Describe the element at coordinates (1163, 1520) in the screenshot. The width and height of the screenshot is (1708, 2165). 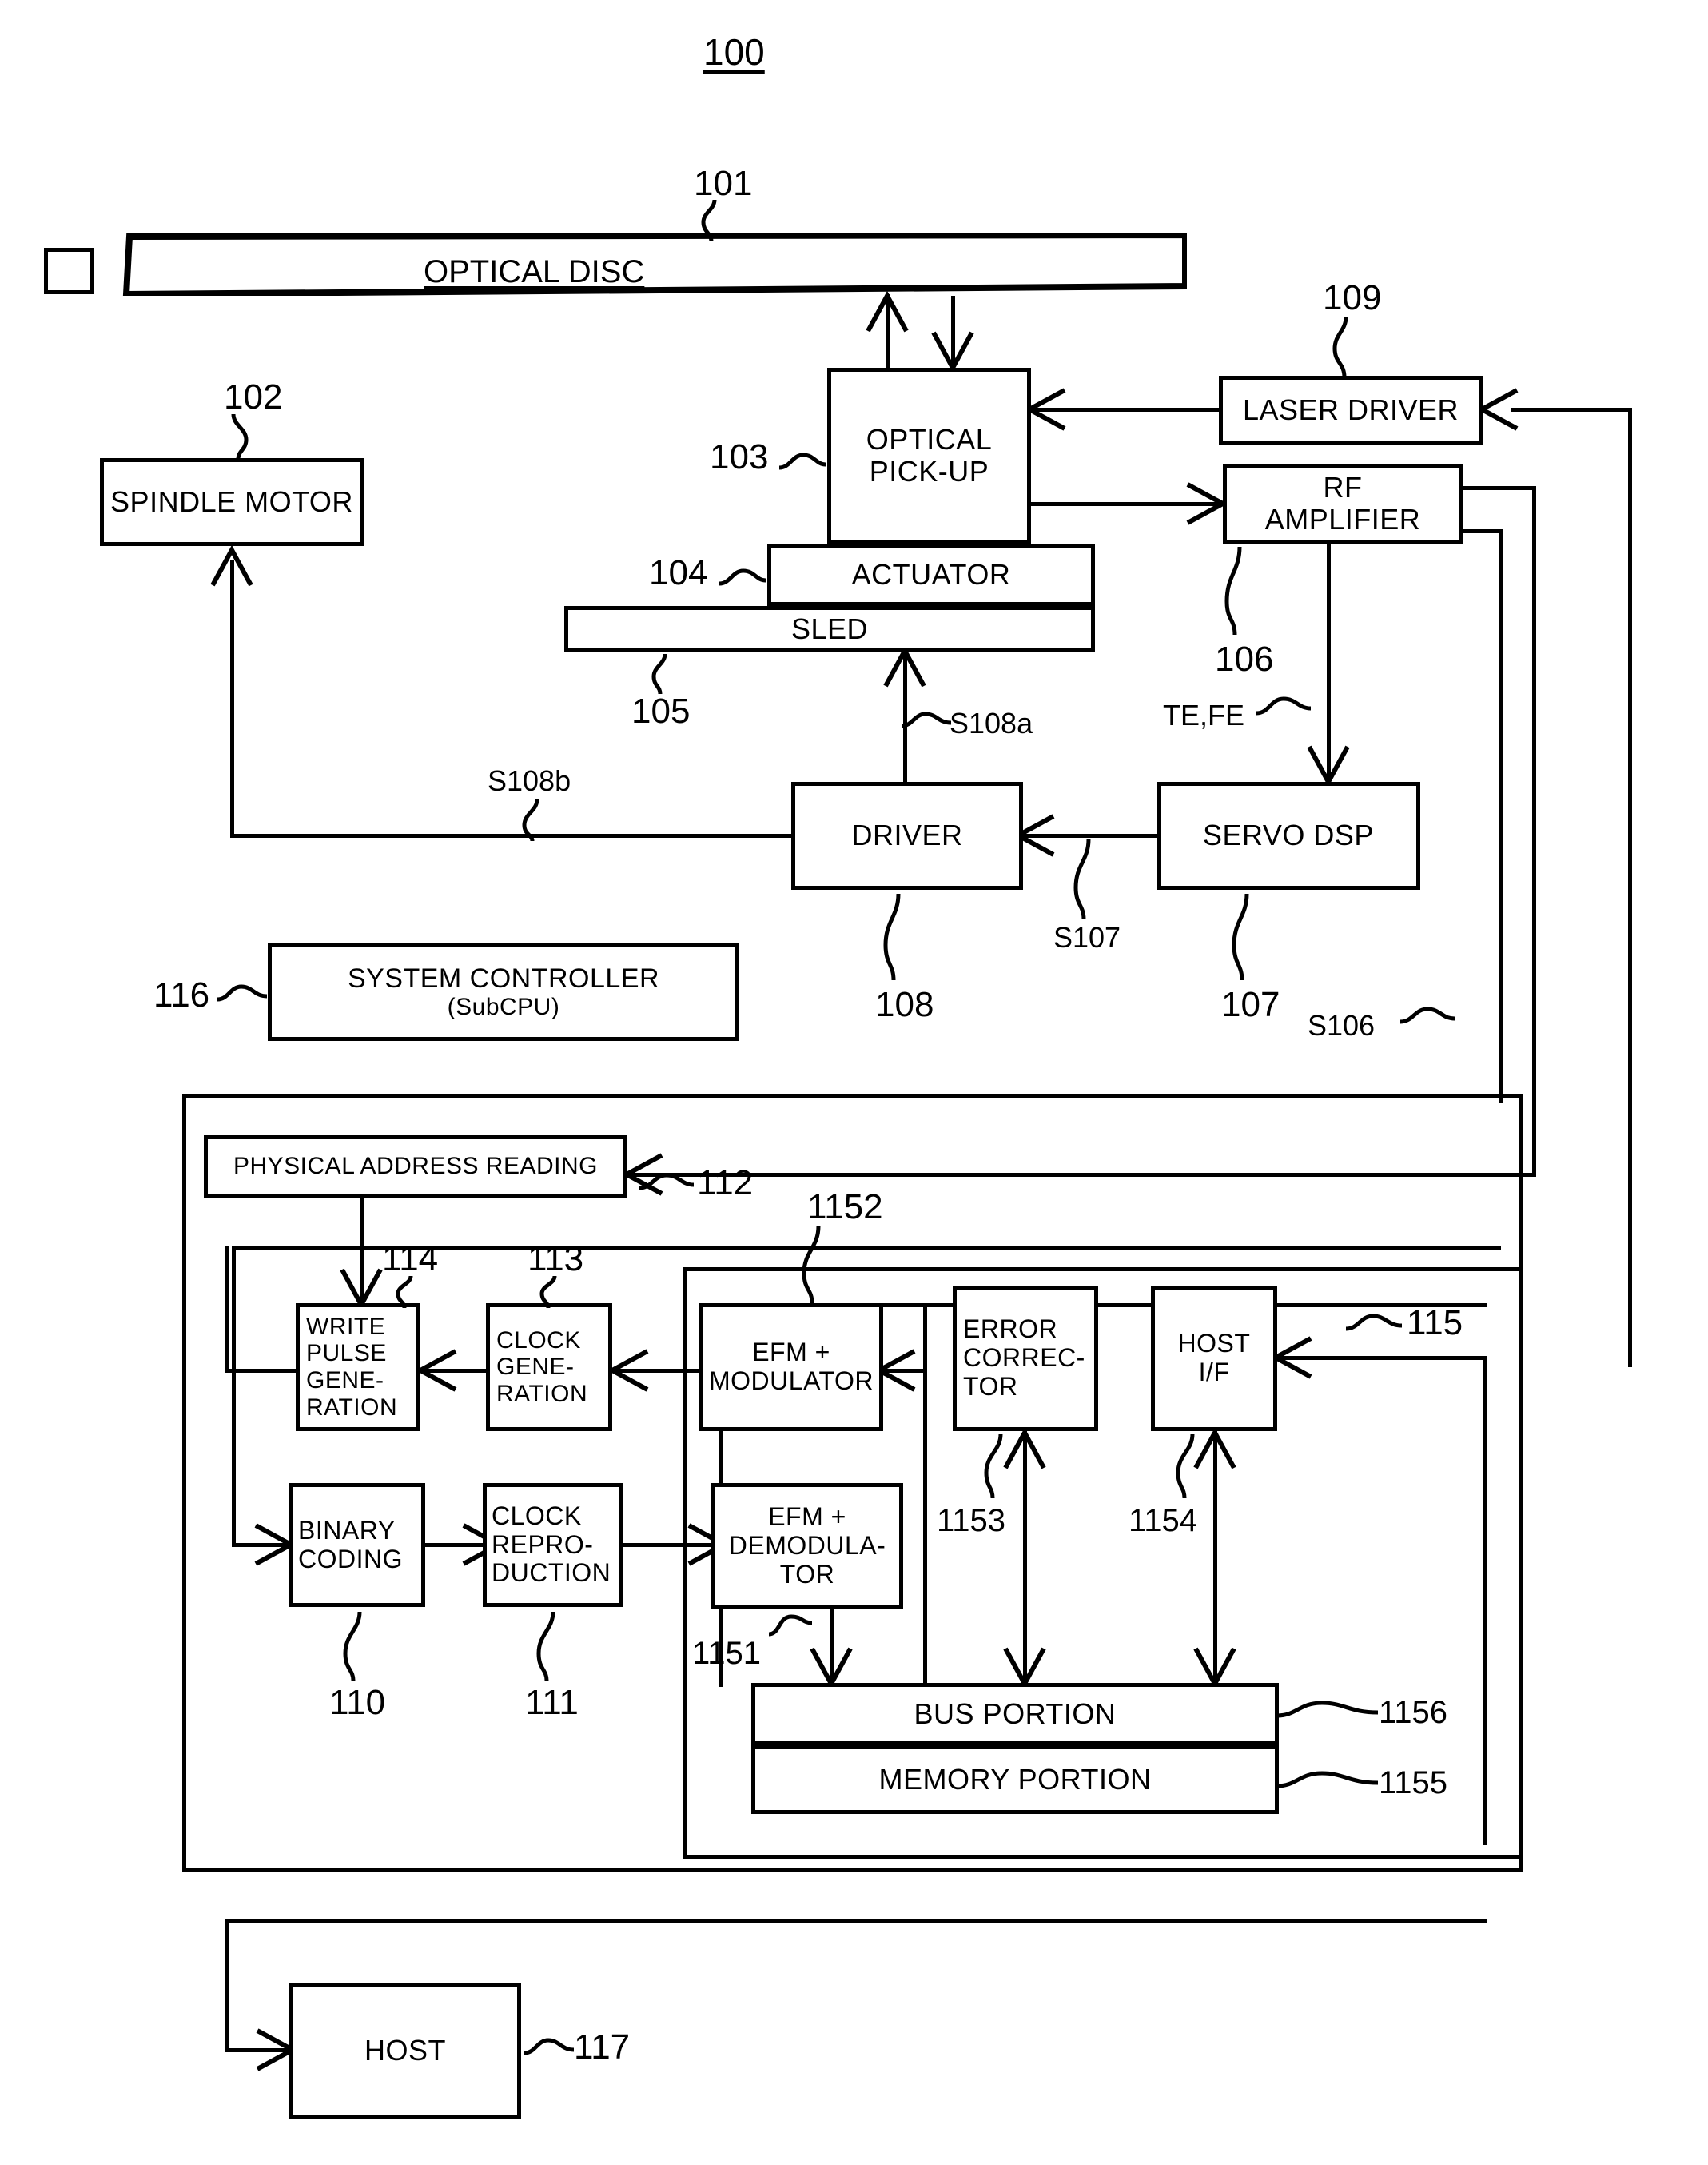
I see `ref-1154: 1154` at that location.